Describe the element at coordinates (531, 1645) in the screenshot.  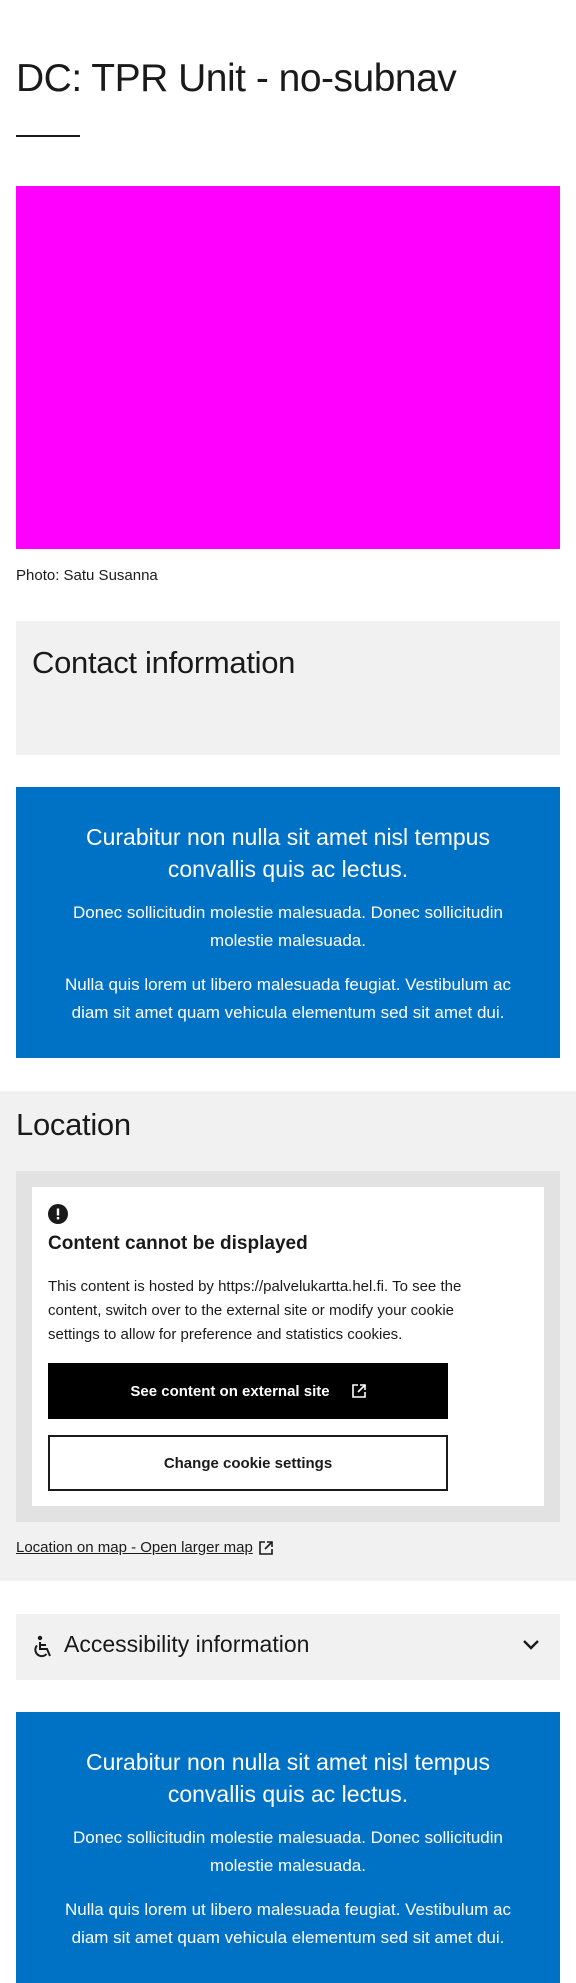
I see `chevron-down-icon` at that location.